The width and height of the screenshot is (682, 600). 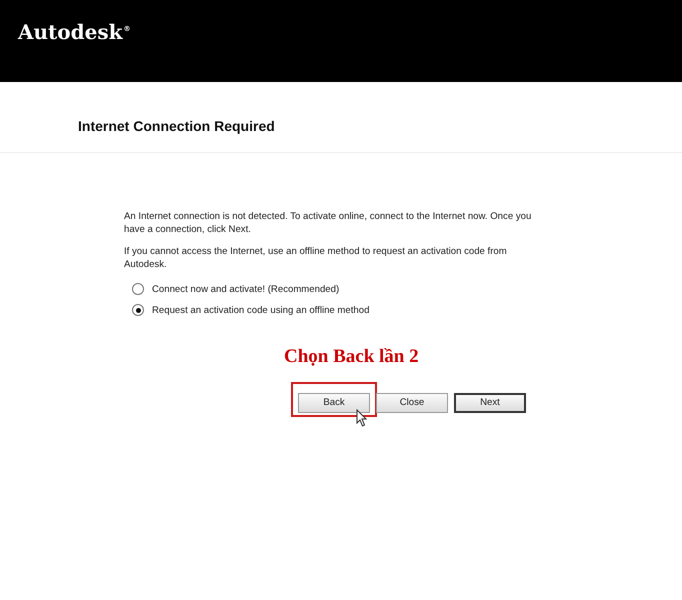 I want to click on back-button: Back, so click(x=334, y=402).